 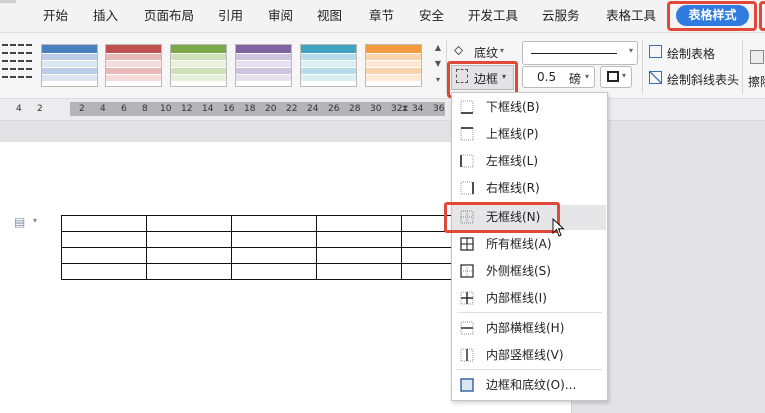 I want to click on chevron-up-icon: ▲, so click(x=438, y=48).